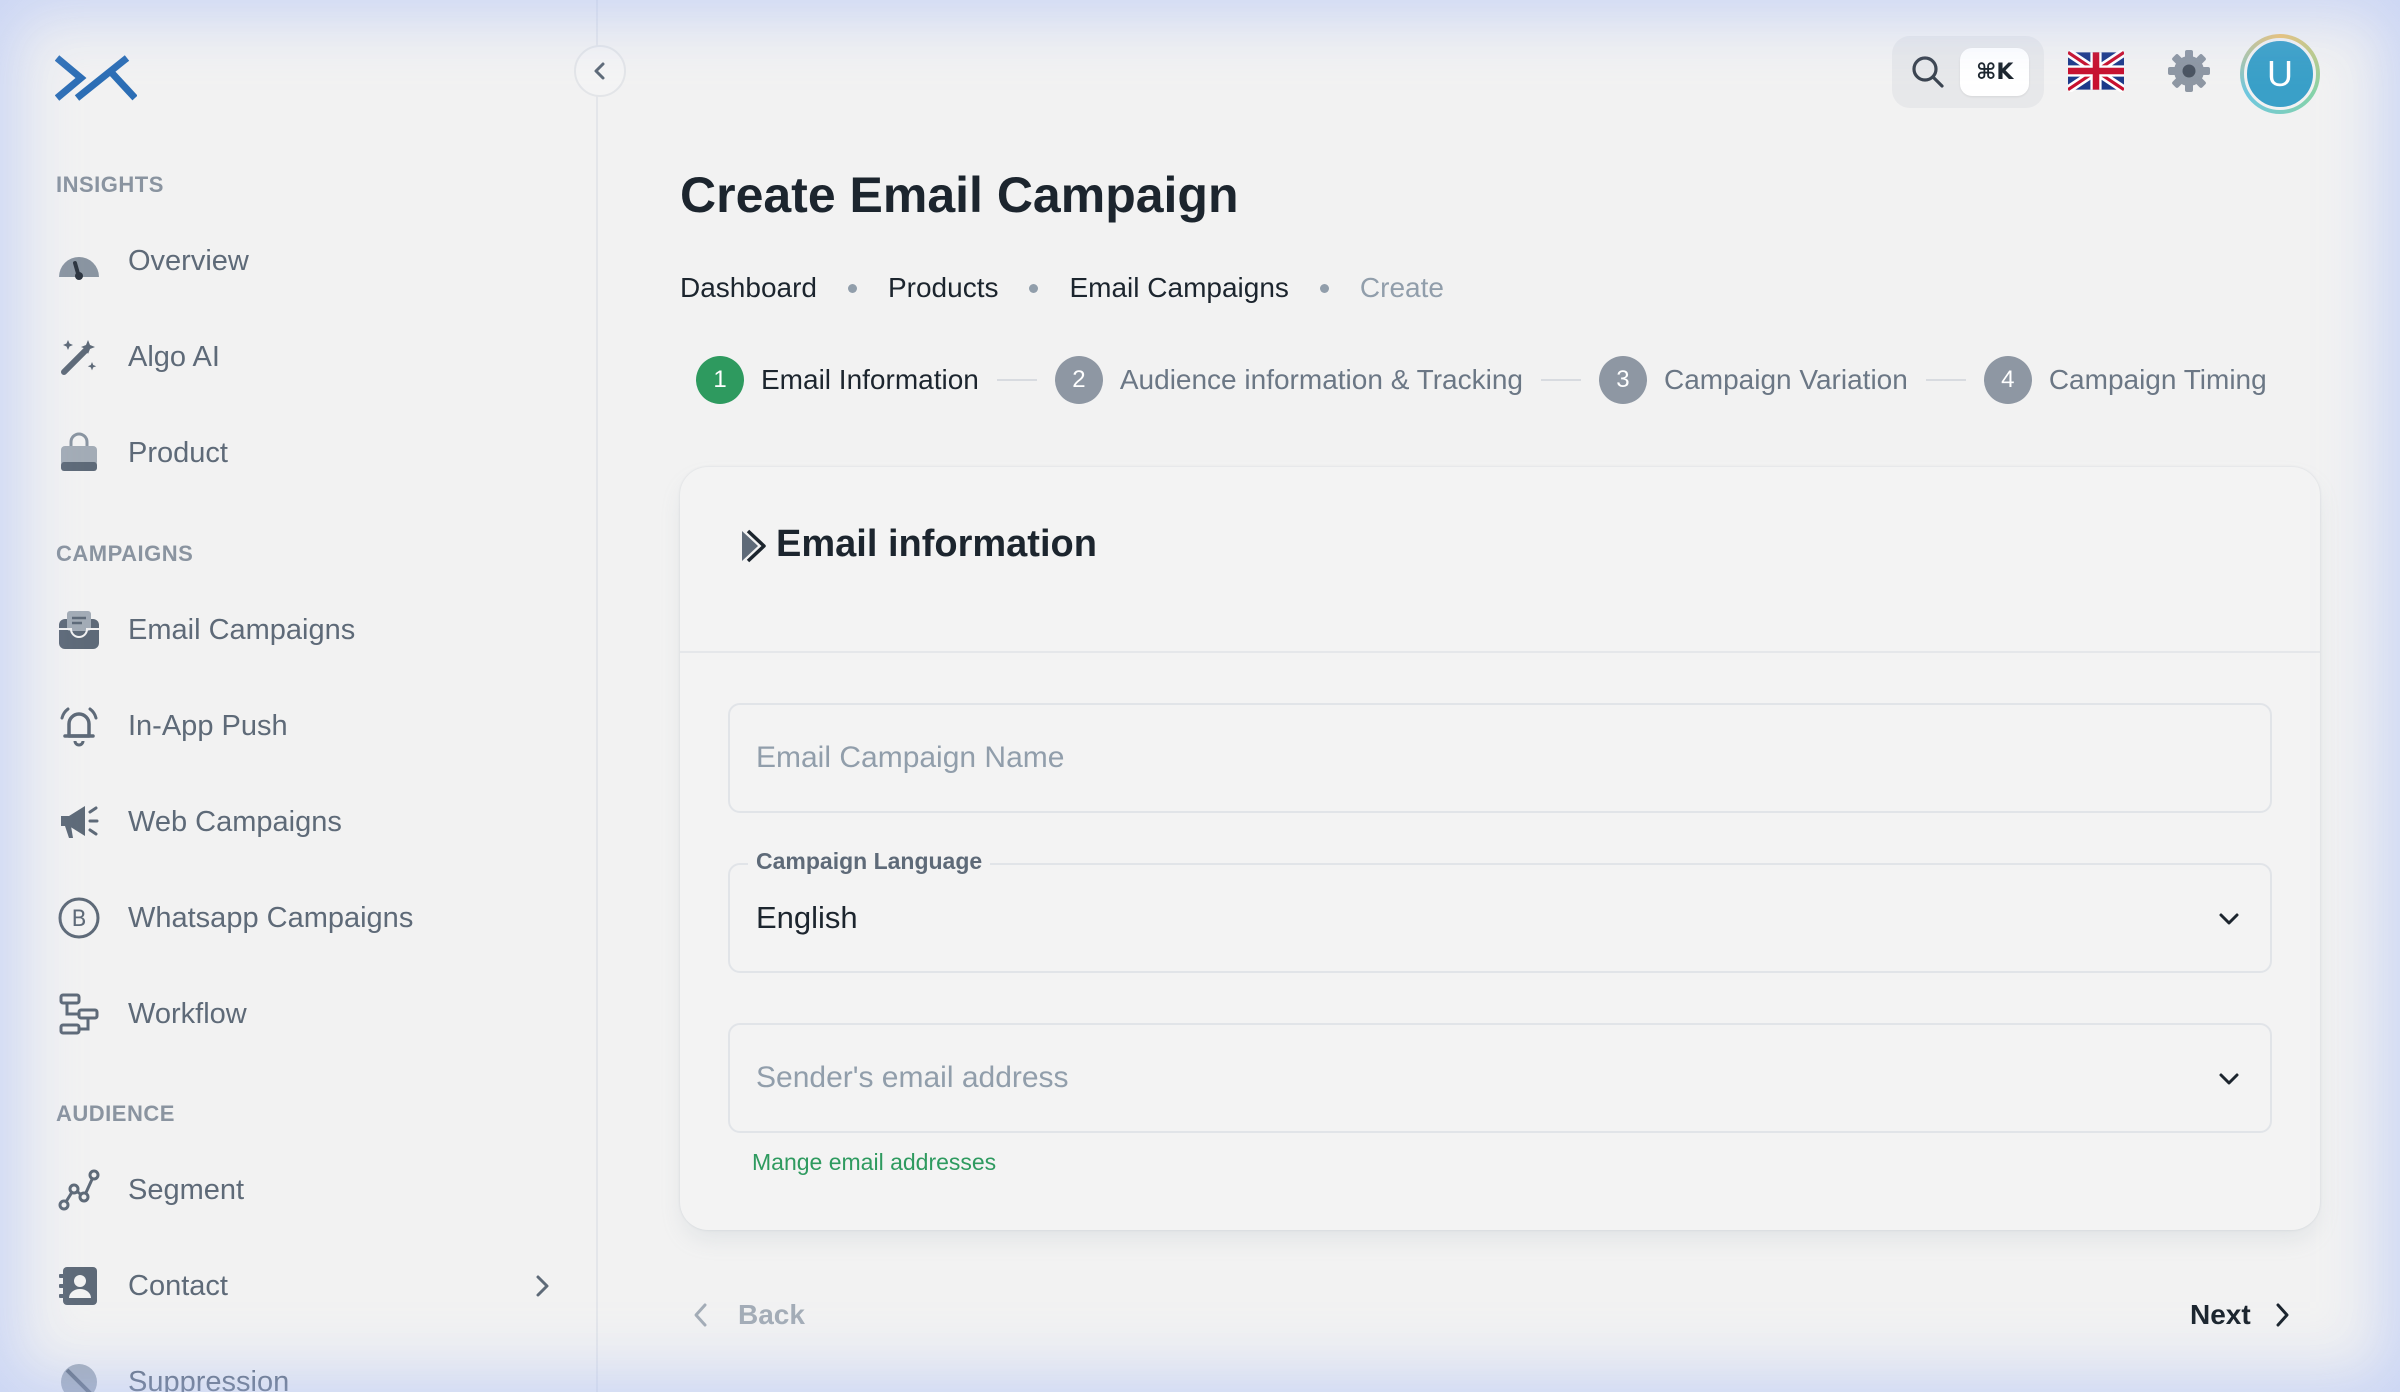  Describe the element at coordinates (1078, 380) in the screenshot. I see `step-number-2: 2` at that location.